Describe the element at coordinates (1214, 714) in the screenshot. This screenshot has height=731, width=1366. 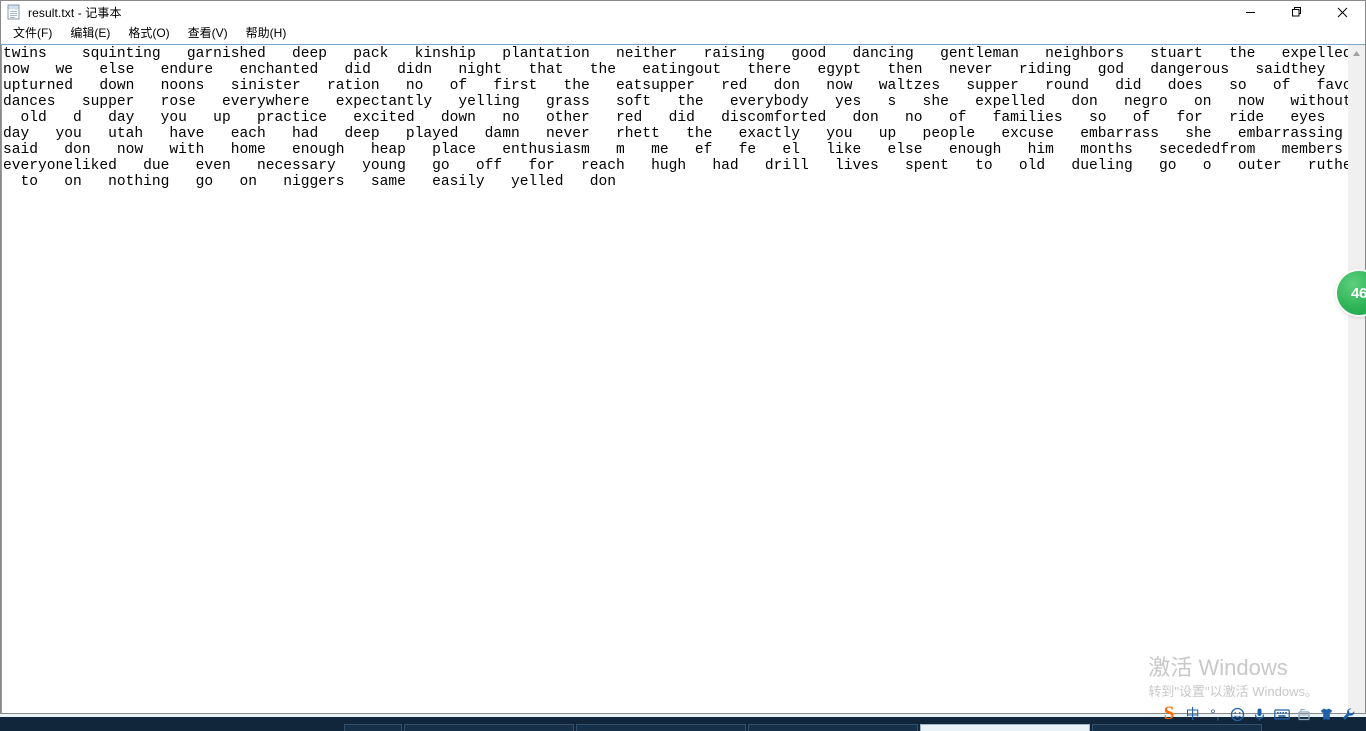
I see `ime-punctuation-icon: °,` at that location.